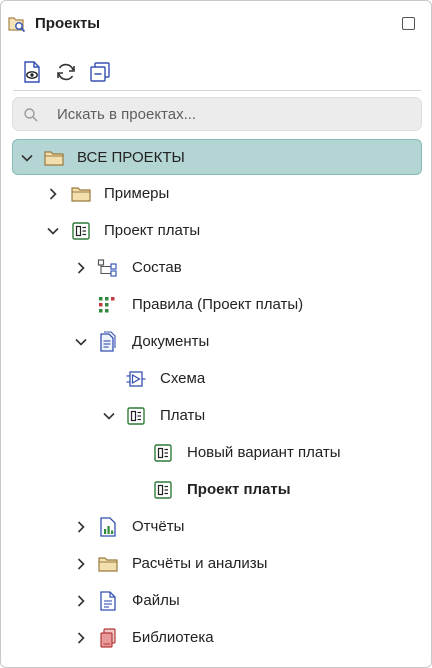 The width and height of the screenshot is (432, 668). Describe the element at coordinates (217, 157) in the screenshot. I see `tree-item-all-projects: ВСЕ ПРОЕКТЫ` at that location.